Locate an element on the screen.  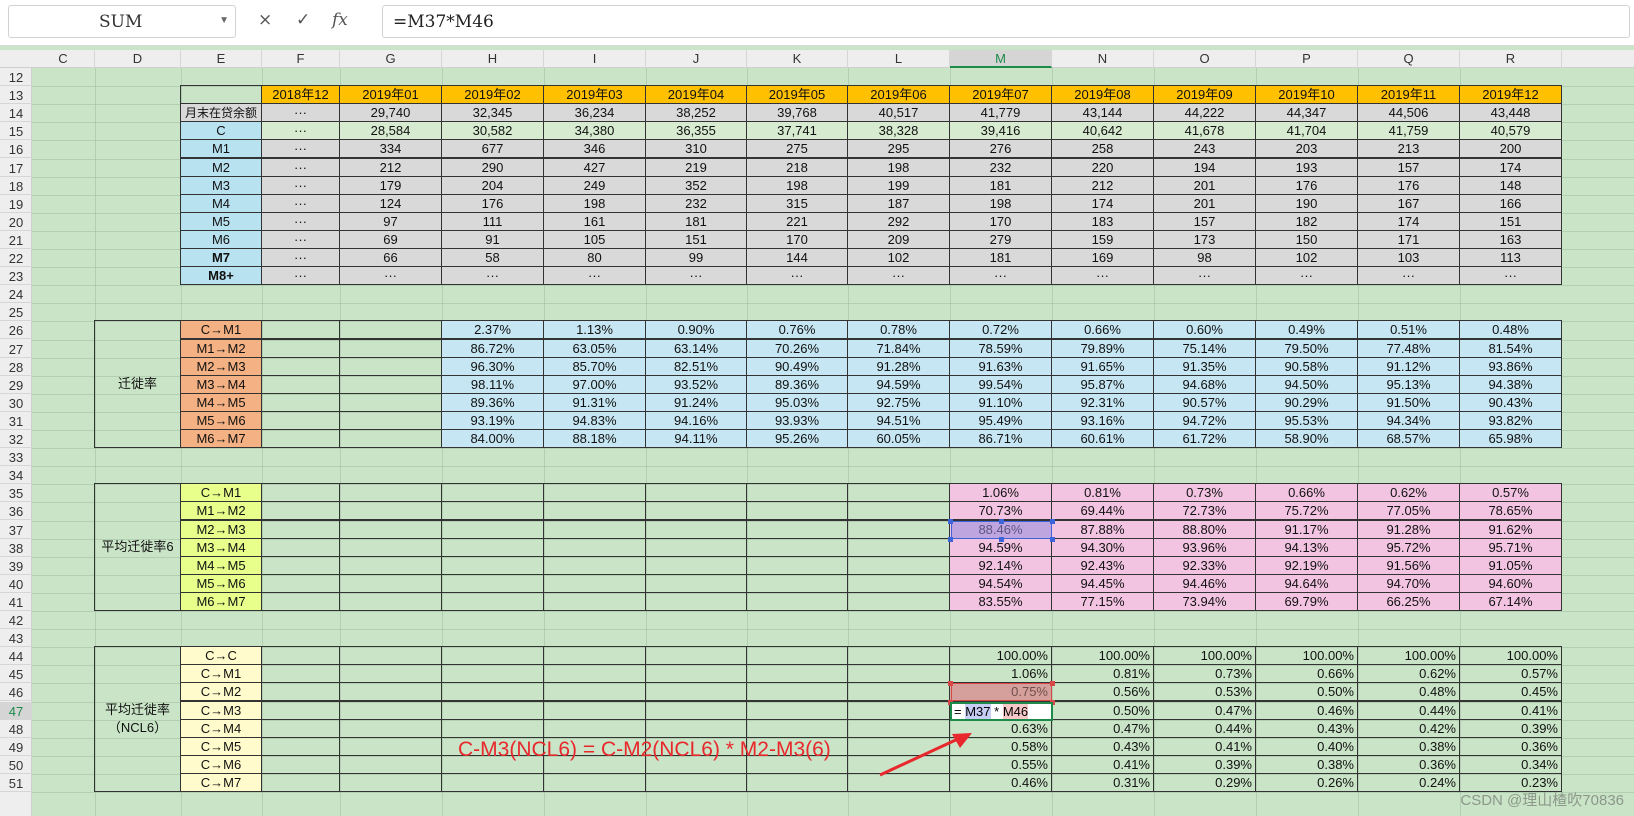
avg-migration-cell: 92.43% is located at coordinates (1102, 565).